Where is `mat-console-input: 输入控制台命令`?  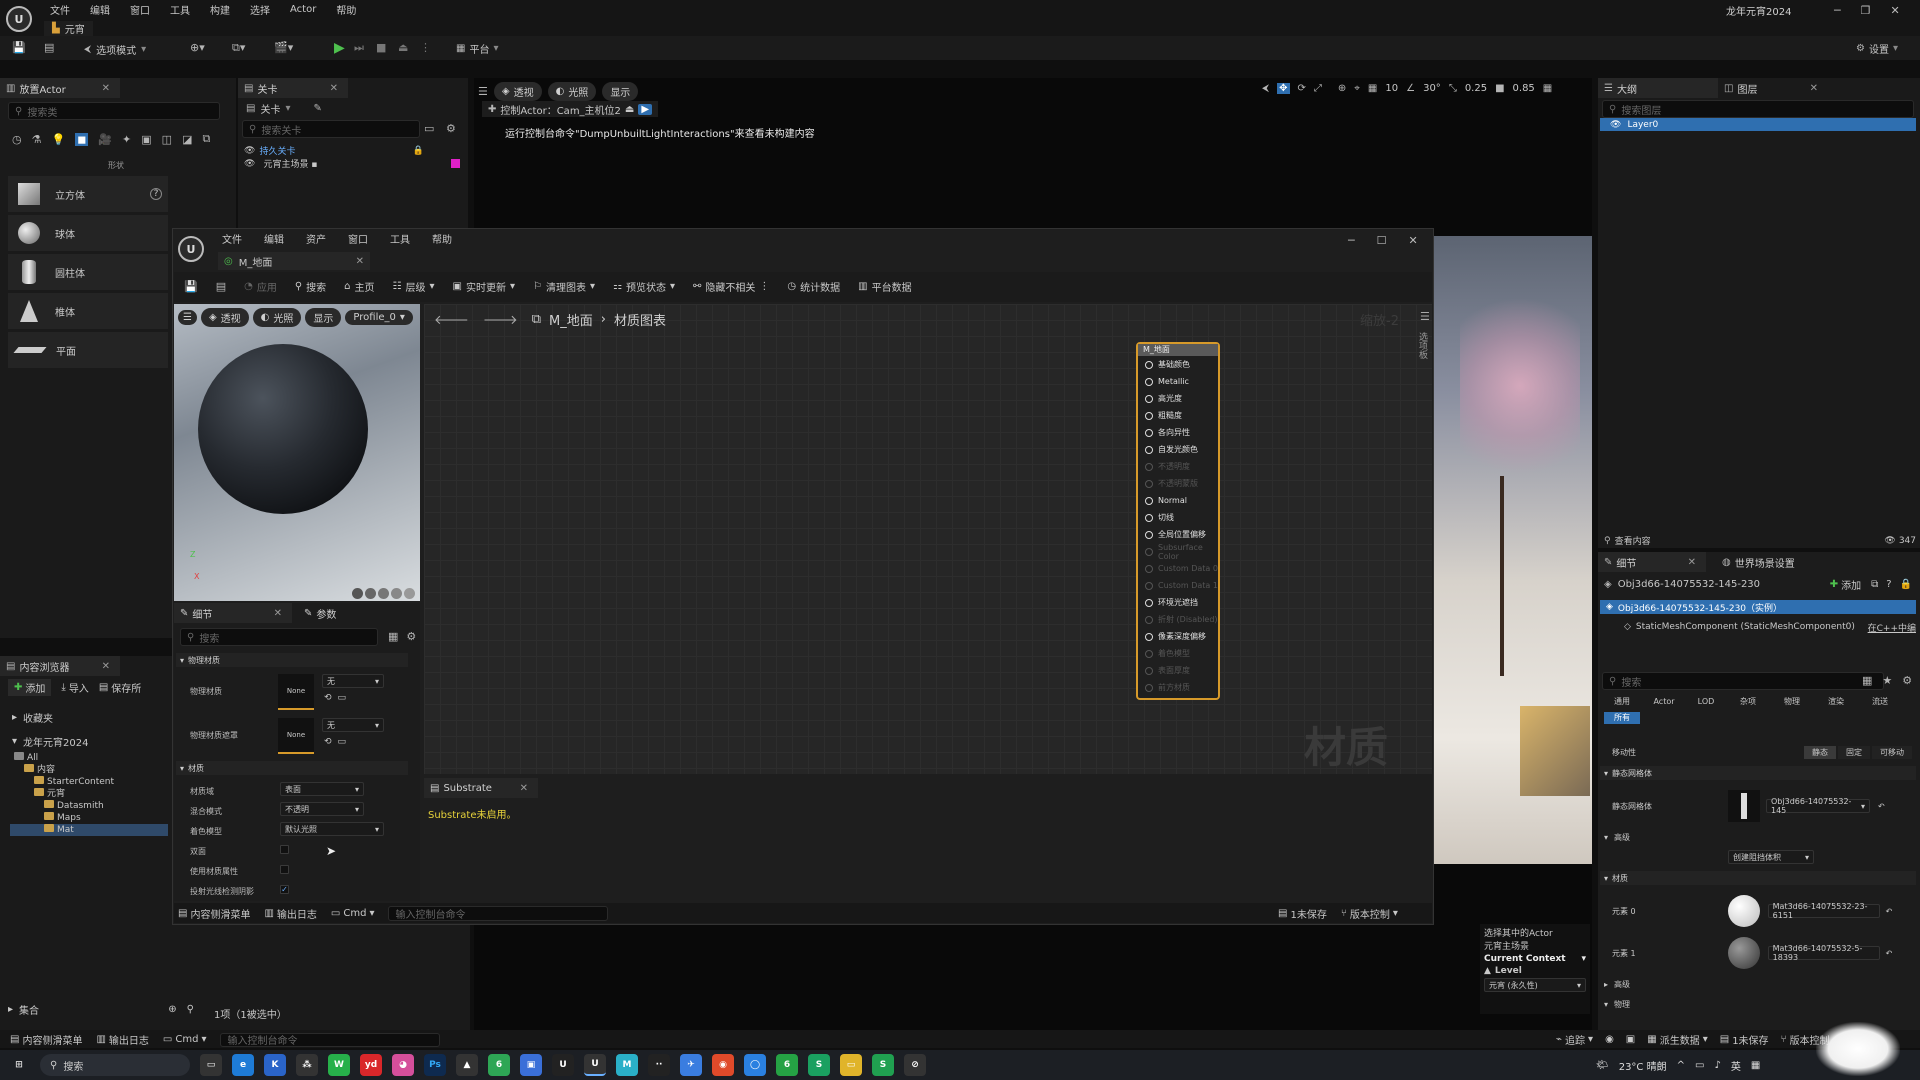 mat-console-input: 输入控制台命令 is located at coordinates (498, 913).